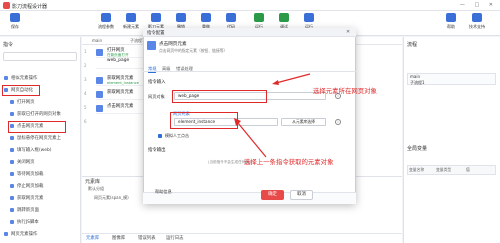 This screenshot has height=243, width=500. What do you see at coordinates (175, 238) in the screenshot?
I see `tab-run-log: 运行日志` at bounding box center [175, 238].